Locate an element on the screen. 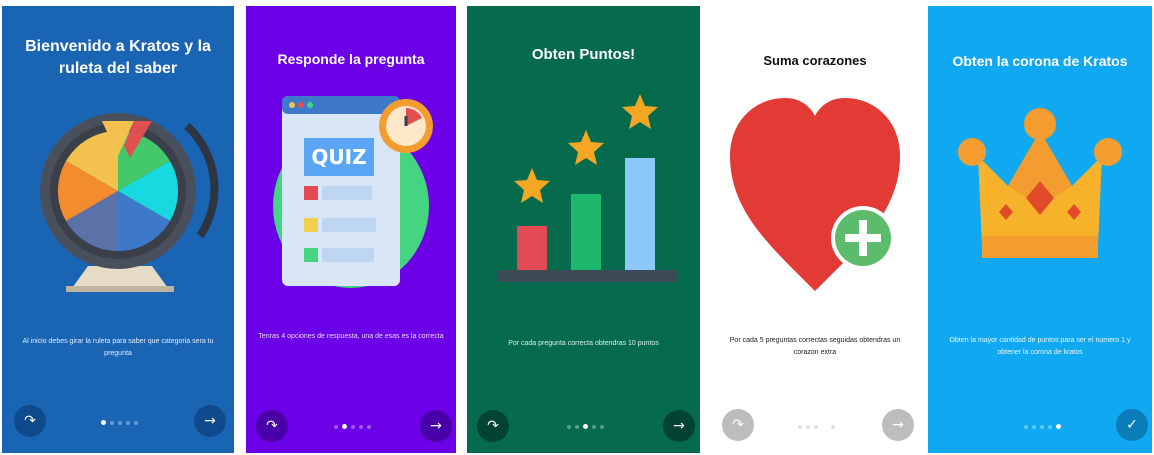 The image size is (1154, 455). svg-text: QUIZ is located at coordinates (338, 157).